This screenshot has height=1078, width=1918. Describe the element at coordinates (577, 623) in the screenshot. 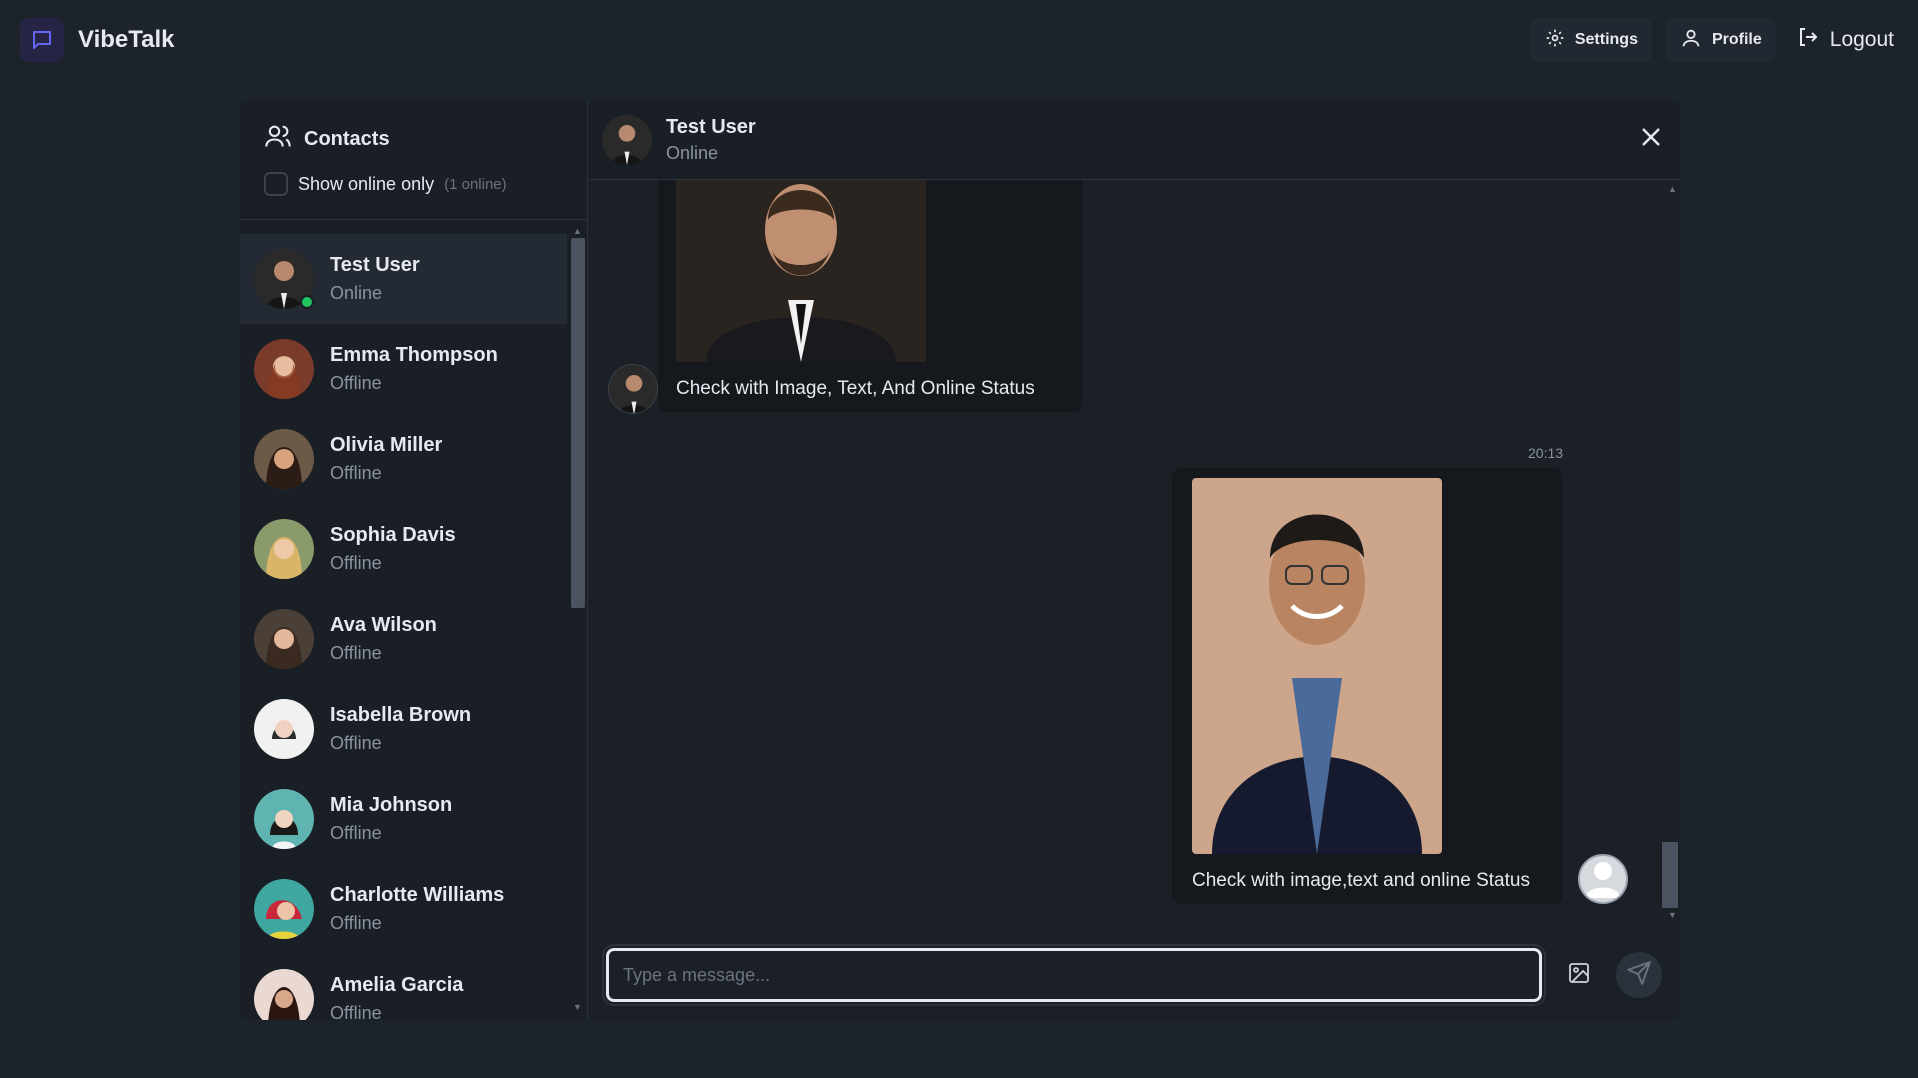

I see `contacts-scrollbar: ▲ ▼` at that location.